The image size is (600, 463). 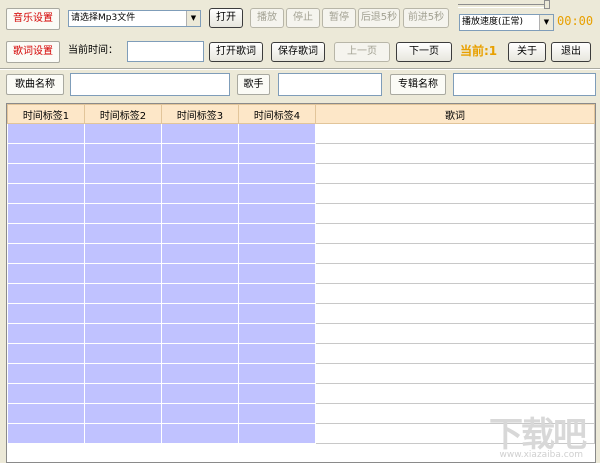 I want to click on header-timestamp-3: 时间标签3, so click(x=200, y=114).